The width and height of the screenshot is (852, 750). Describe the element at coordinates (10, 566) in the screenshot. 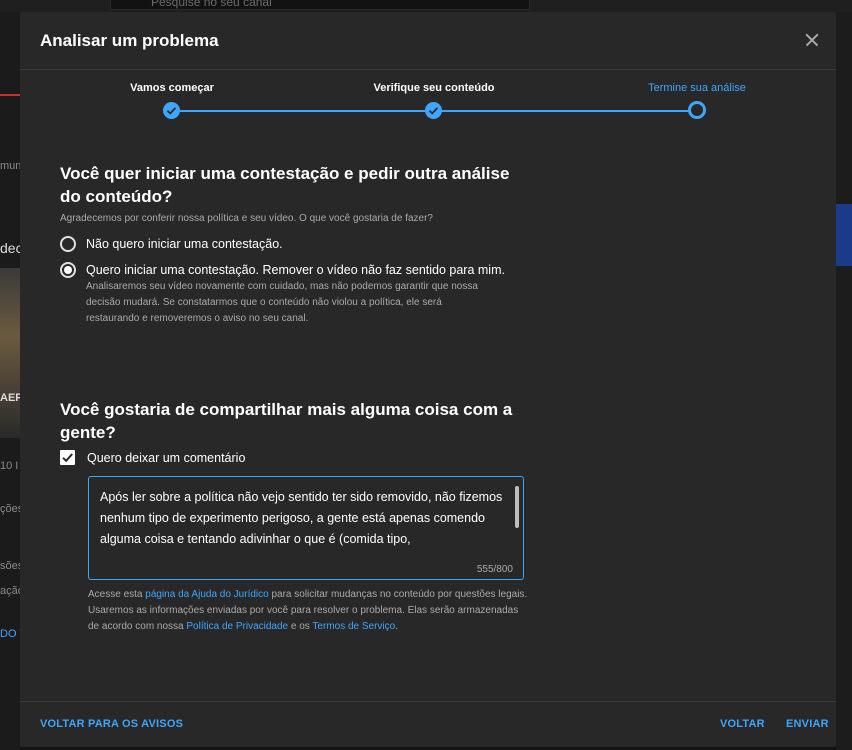

I see `background-text: sões` at that location.